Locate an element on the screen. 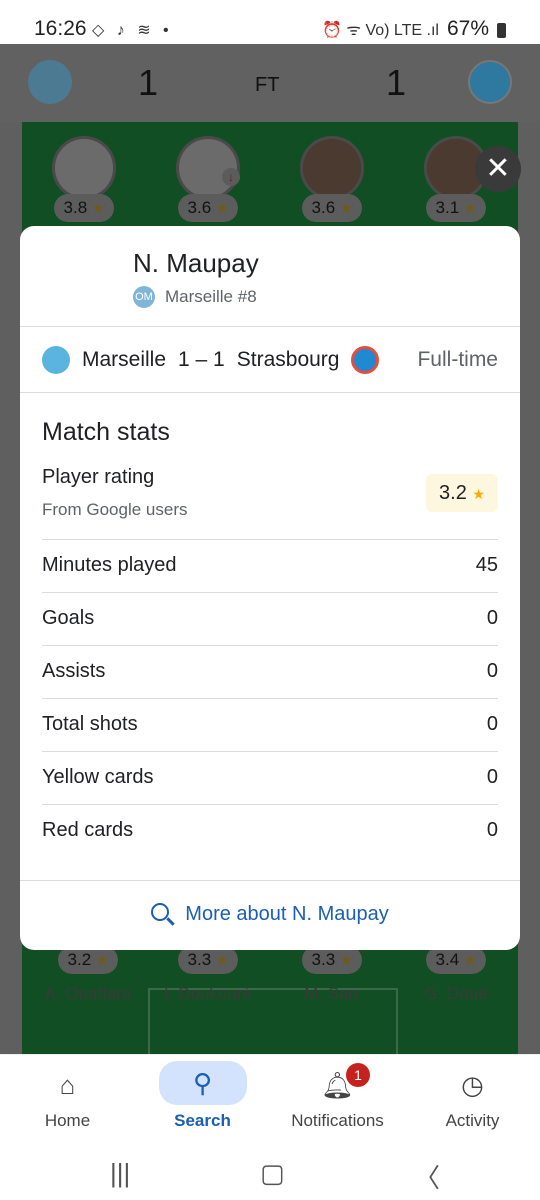  away-score: 1 is located at coordinates (396, 82).